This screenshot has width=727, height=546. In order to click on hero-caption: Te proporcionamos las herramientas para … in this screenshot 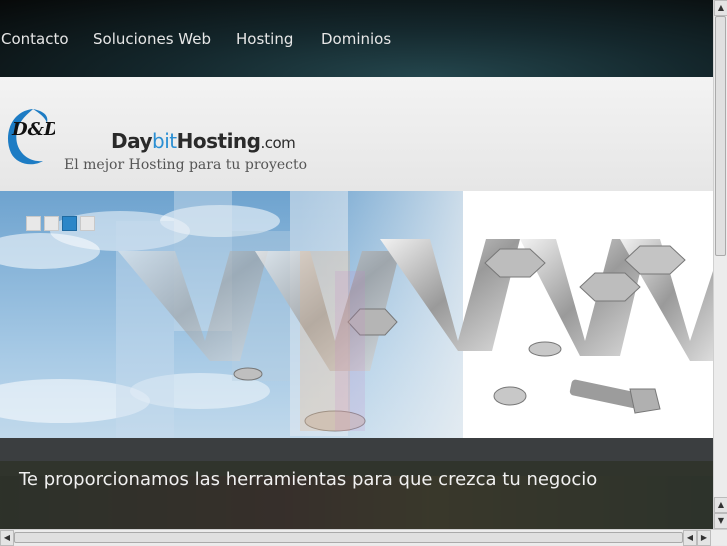, I will do `click(308, 479)`.